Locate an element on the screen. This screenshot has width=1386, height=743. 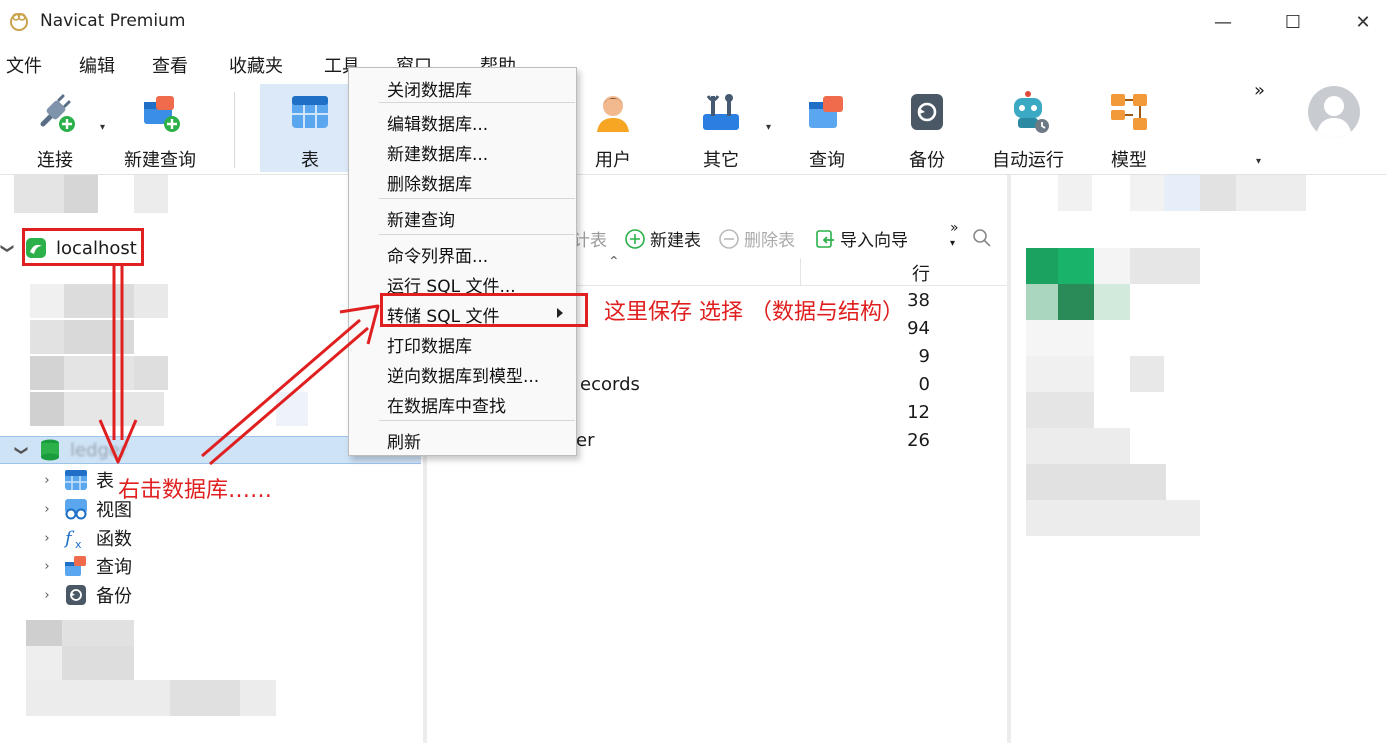
window-title: Navicat Premium is located at coordinates (113, 21).